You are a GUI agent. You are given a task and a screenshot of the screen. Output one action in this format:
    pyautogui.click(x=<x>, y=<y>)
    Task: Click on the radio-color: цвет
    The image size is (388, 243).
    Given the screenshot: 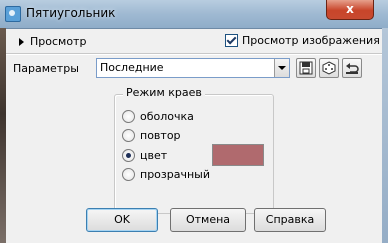 What is the action you would take?
    pyautogui.click(x=144, y=155)
    